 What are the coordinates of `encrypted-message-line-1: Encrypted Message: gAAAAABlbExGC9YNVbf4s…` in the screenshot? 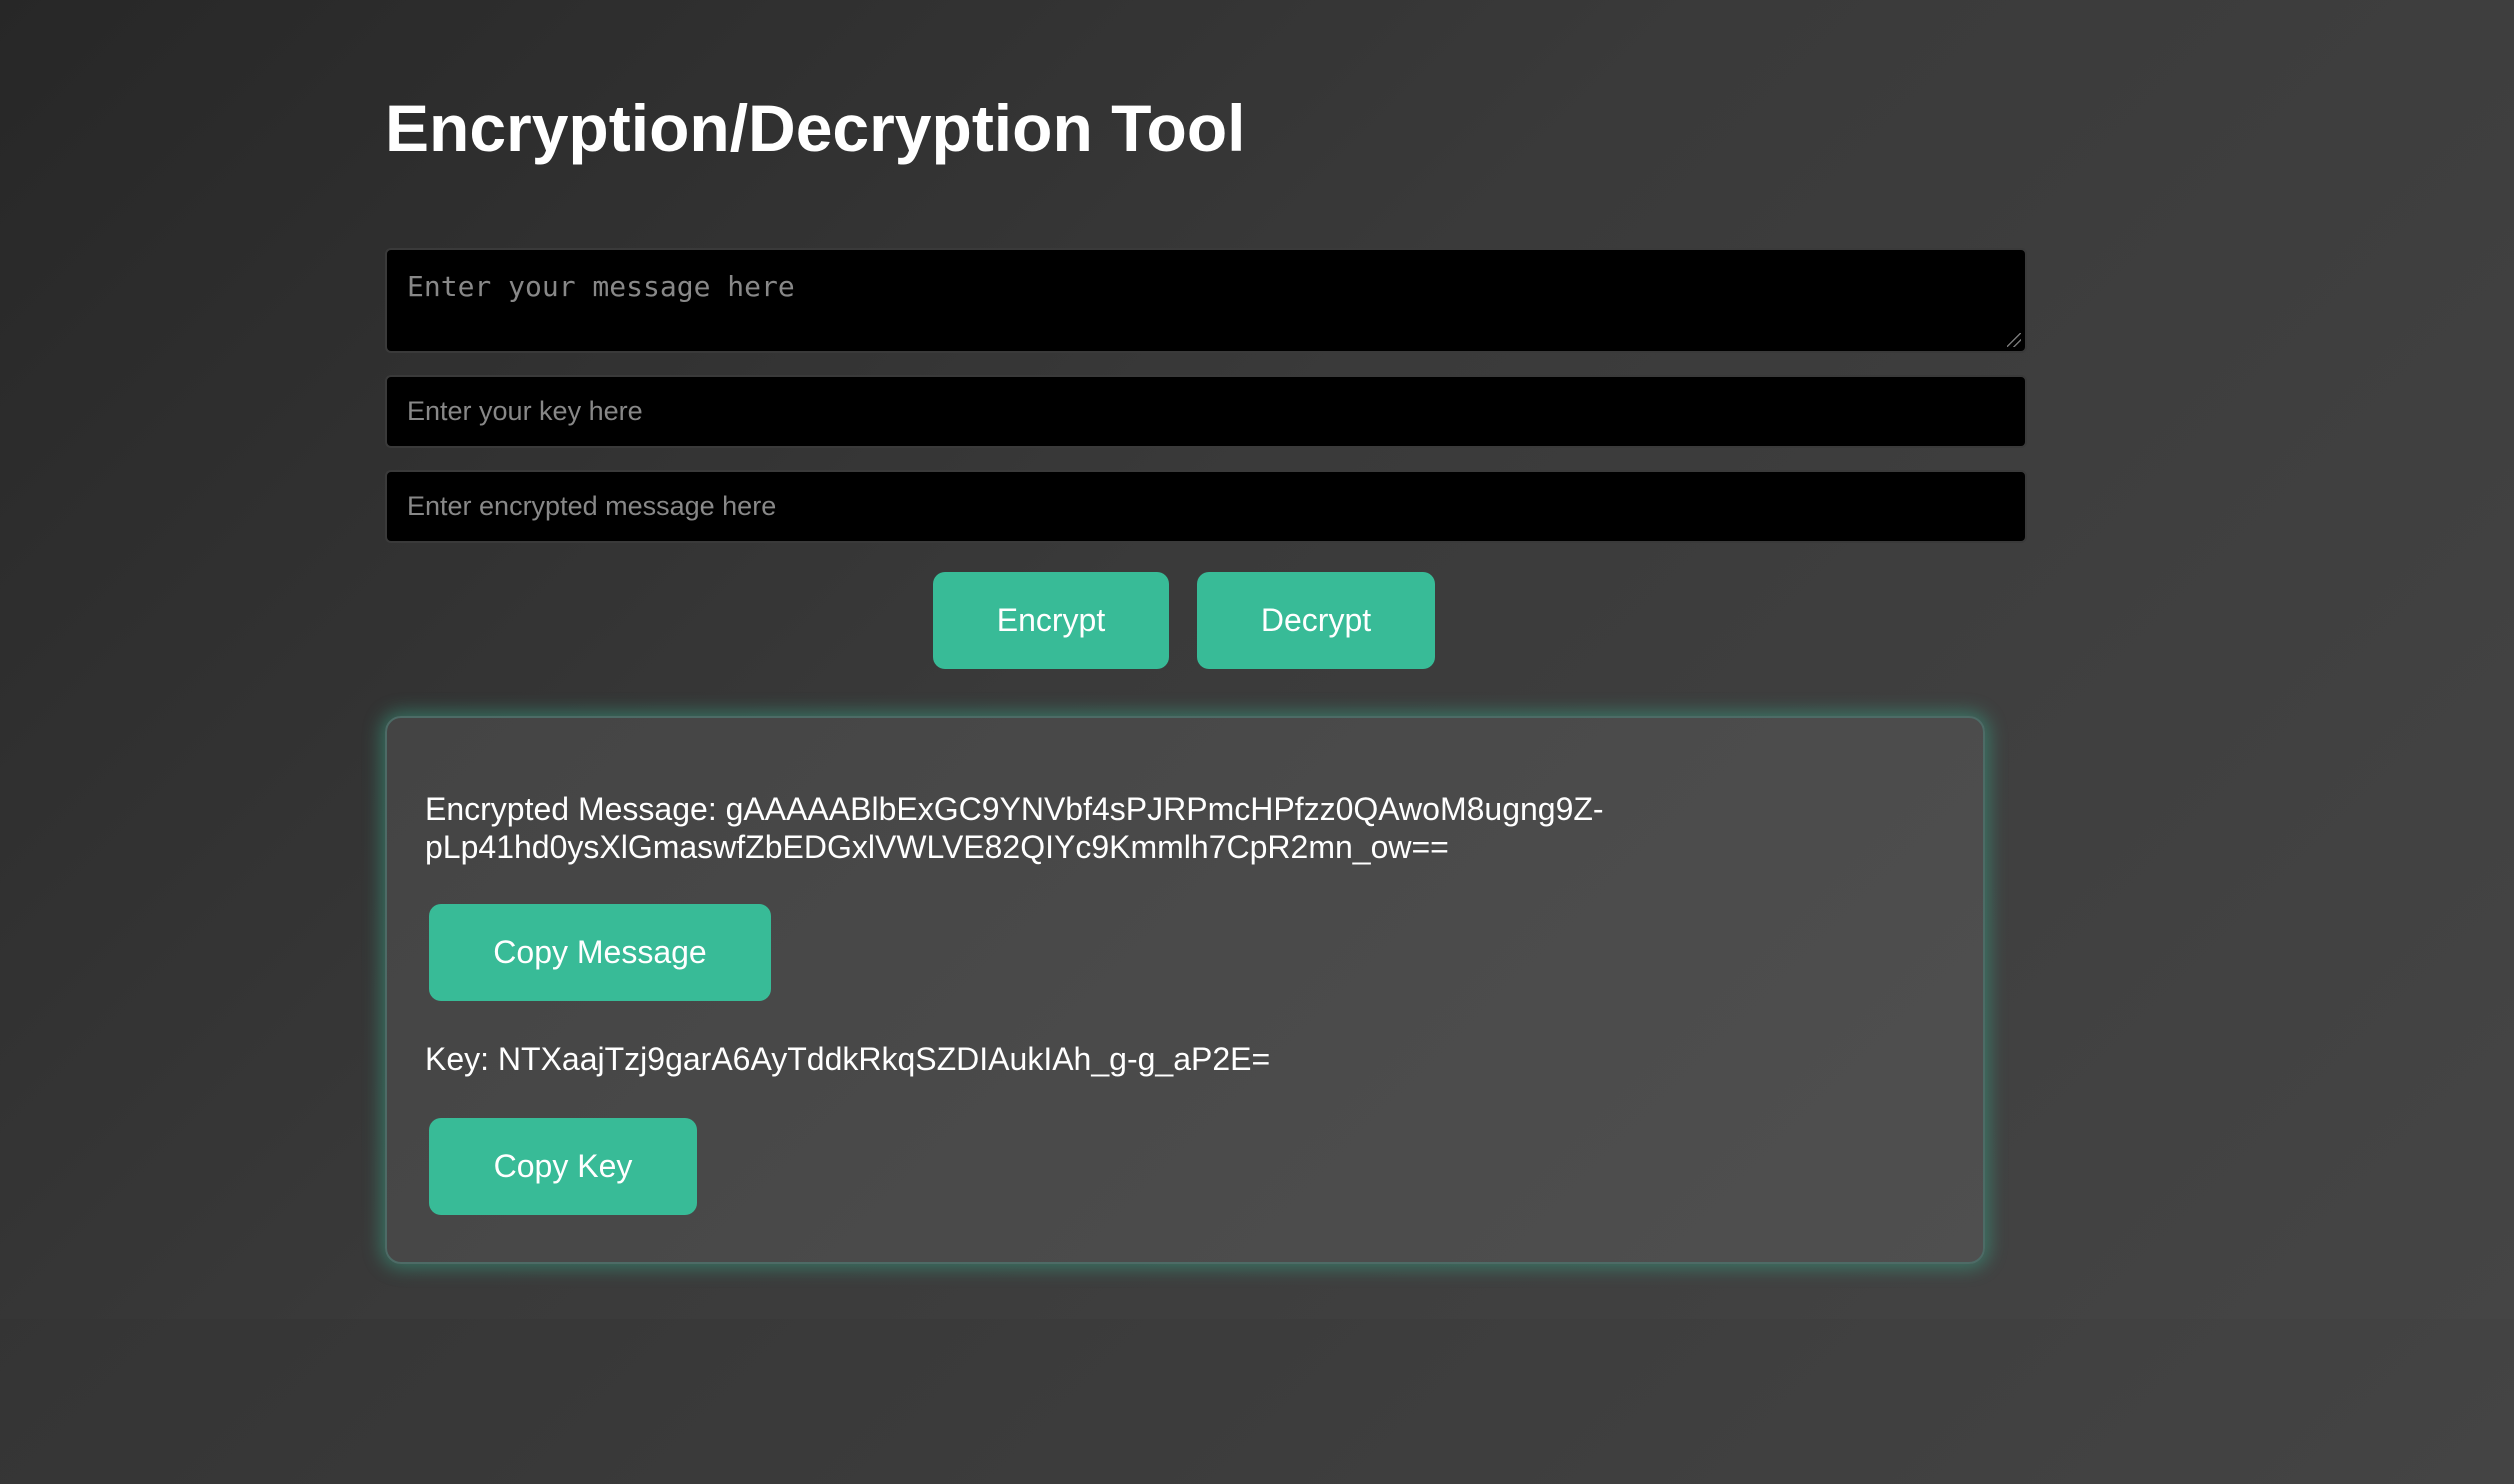 It's located at (1014, 809).